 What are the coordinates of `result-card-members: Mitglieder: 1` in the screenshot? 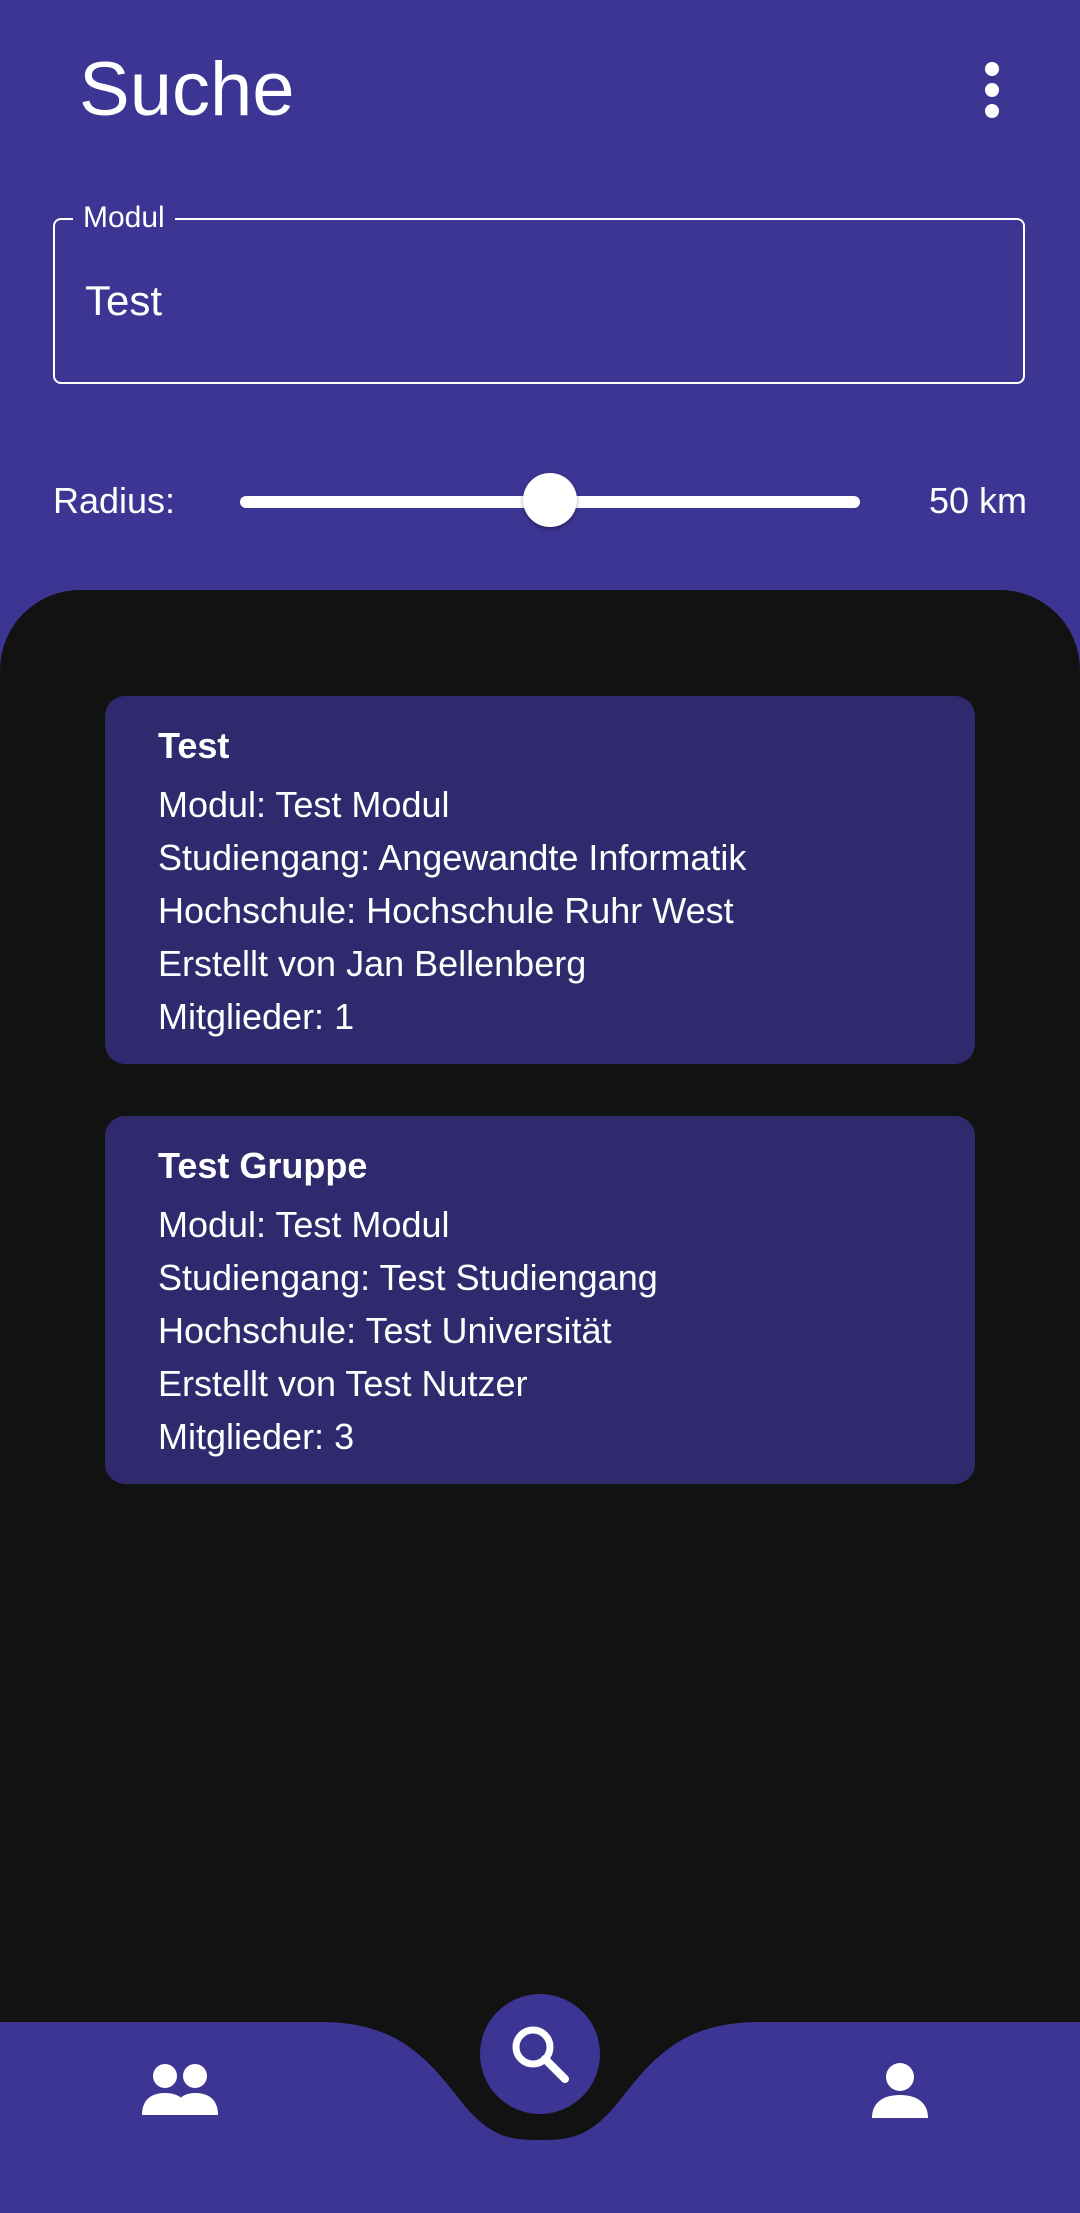 It's located at (256, 1016).